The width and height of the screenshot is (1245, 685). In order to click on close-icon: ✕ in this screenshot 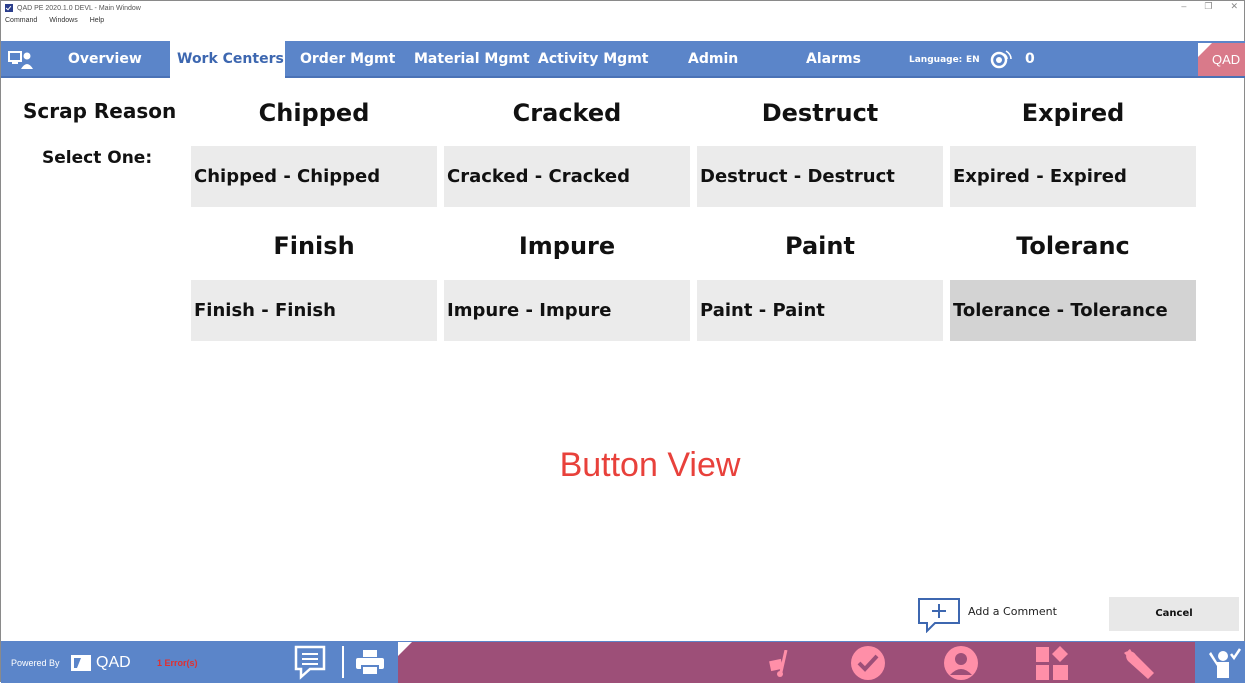, I will do `click(1234, 6)`.